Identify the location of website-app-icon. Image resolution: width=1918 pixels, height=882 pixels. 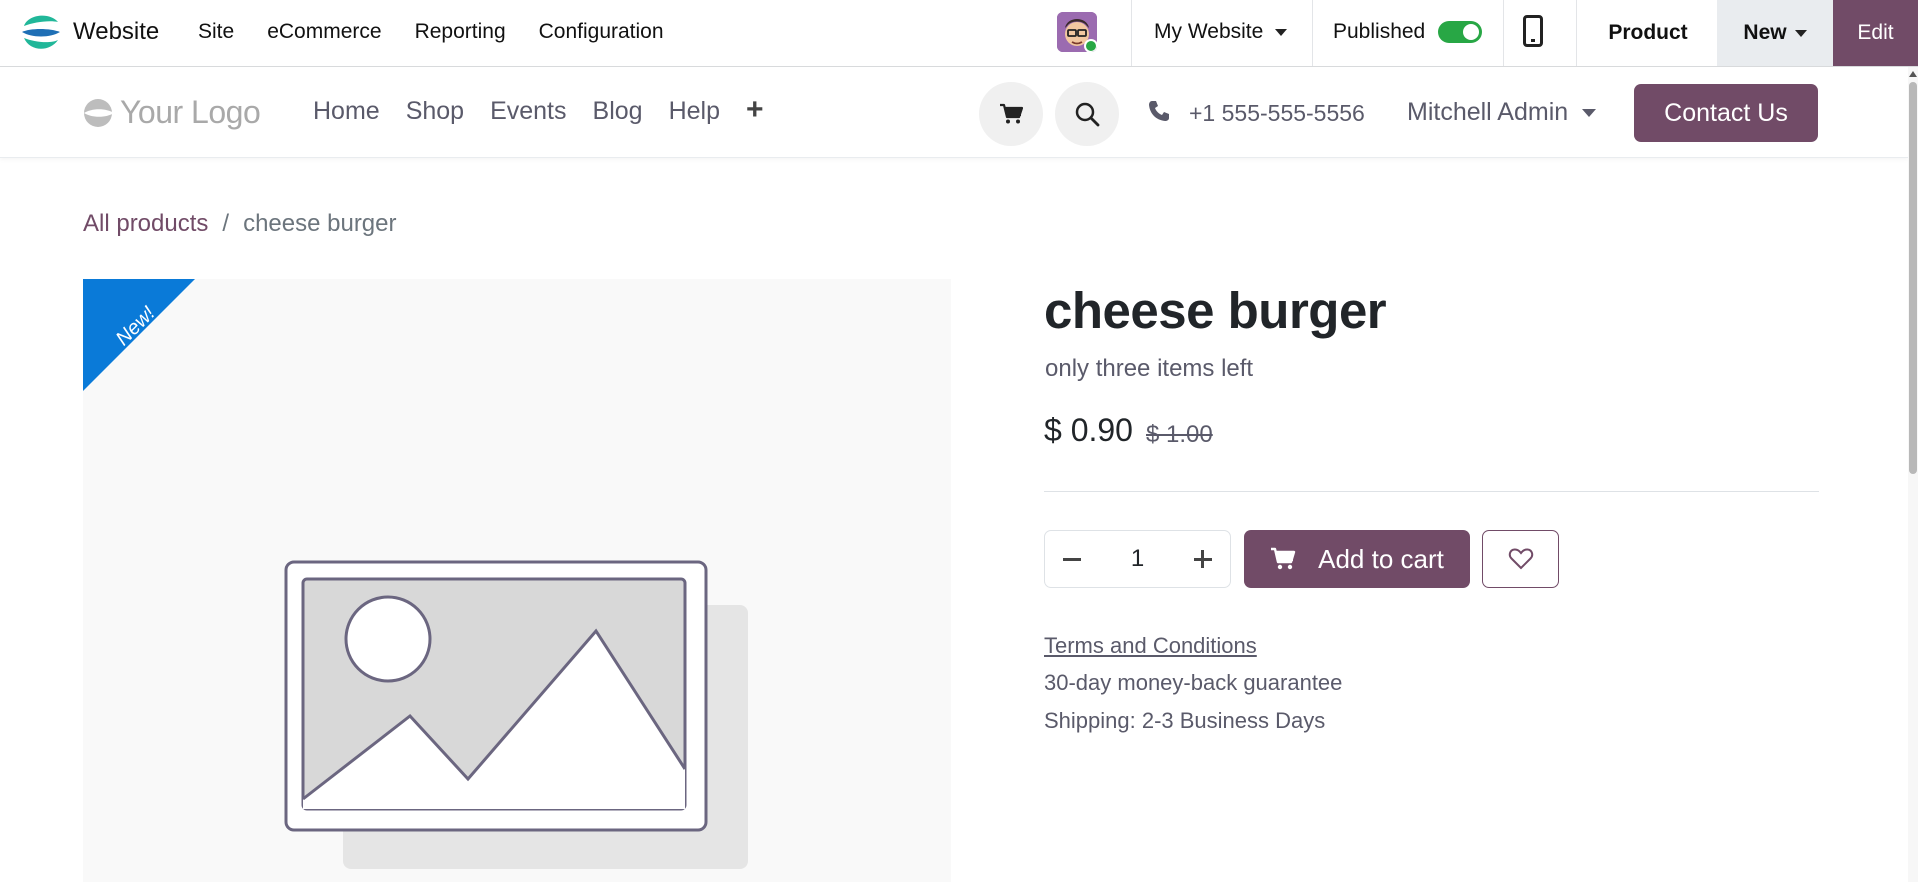
(41, 32).